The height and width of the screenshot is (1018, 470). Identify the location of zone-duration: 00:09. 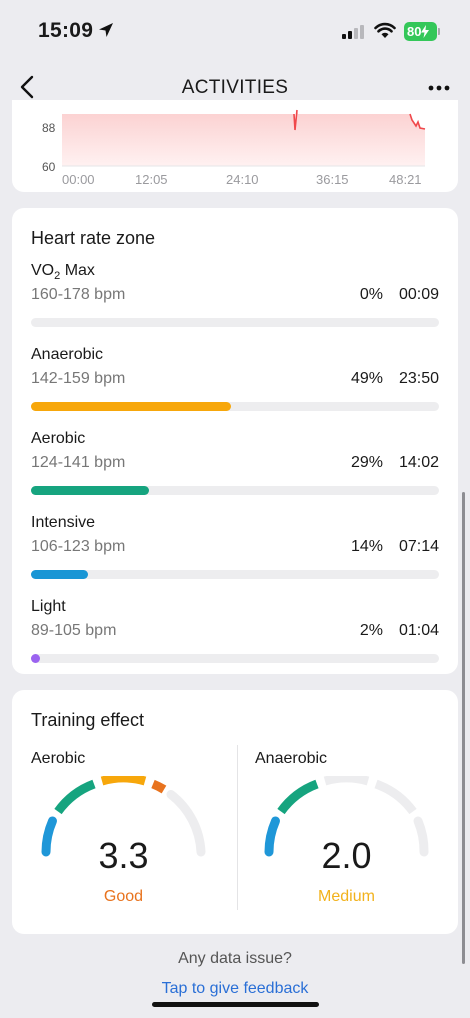
(418, 294).